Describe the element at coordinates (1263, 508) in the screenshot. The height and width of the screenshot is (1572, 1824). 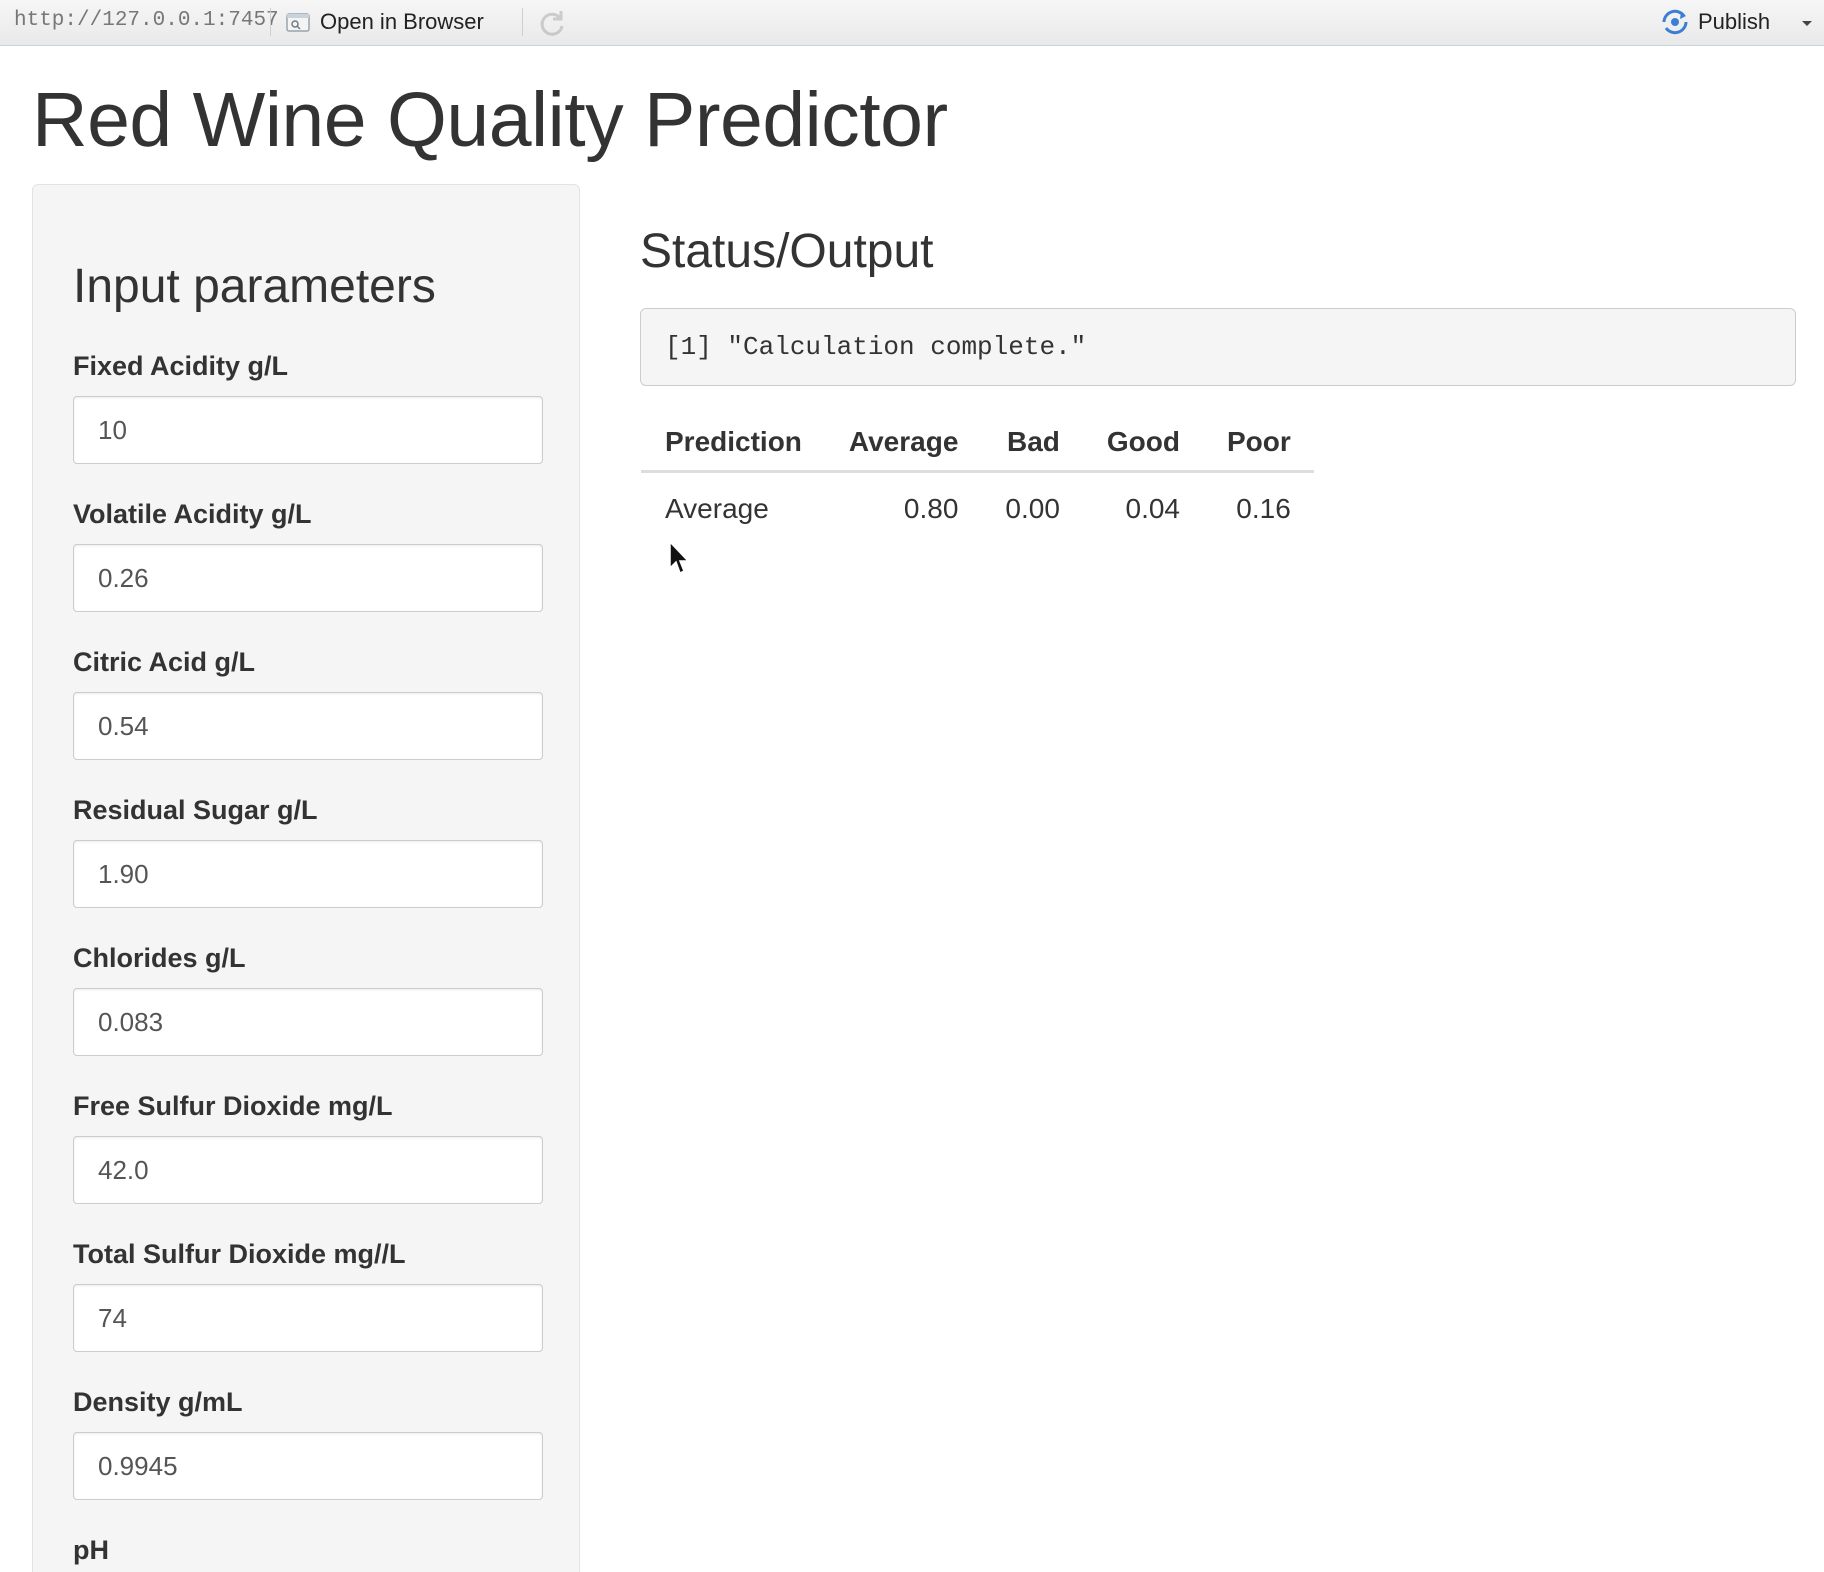
I see `cell-poor: 0.16` at that location.